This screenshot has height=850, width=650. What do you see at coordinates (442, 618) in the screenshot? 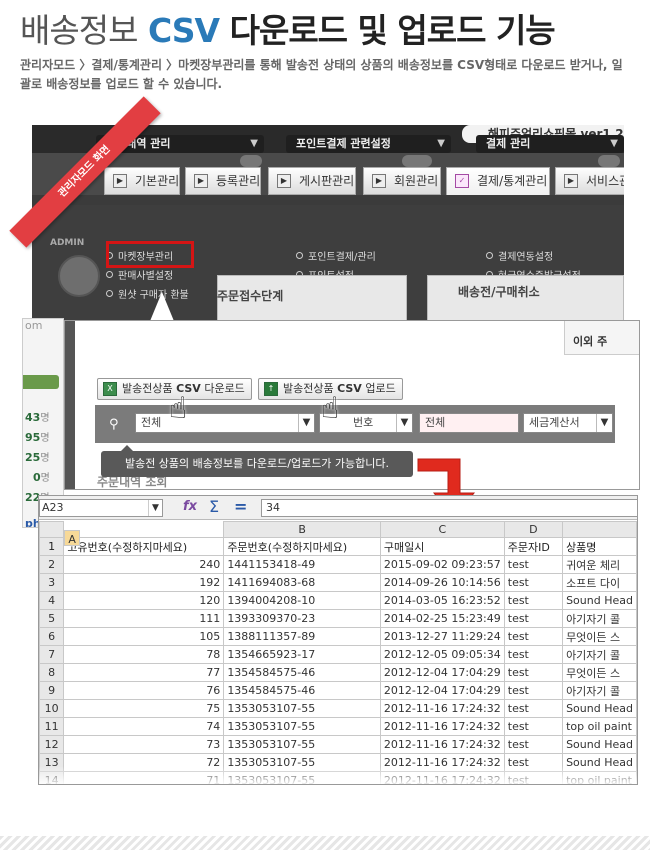
I see `cell: 2014-02-25 15:23:49` at bounding box center [442, 618].